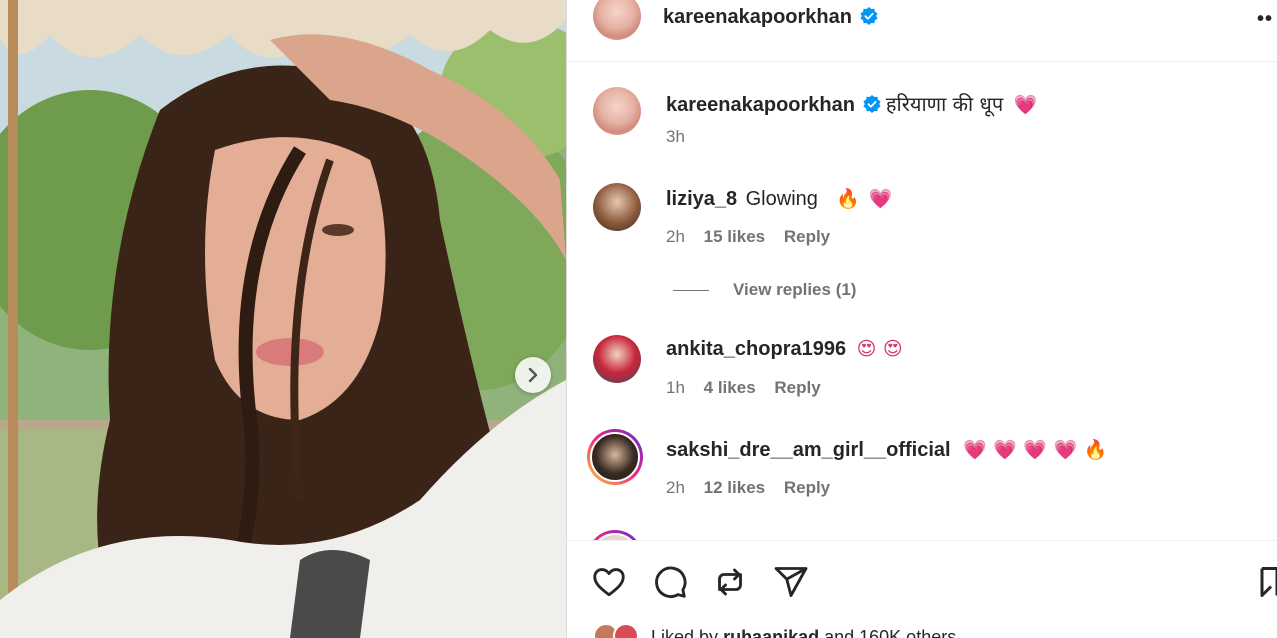 This screenshot has height=638, width=1277. What do you see at coordinates (760, 105) in the screenshot?
I see `caption-username: kareenakapoorkhan` at bounding box center [760, 105].